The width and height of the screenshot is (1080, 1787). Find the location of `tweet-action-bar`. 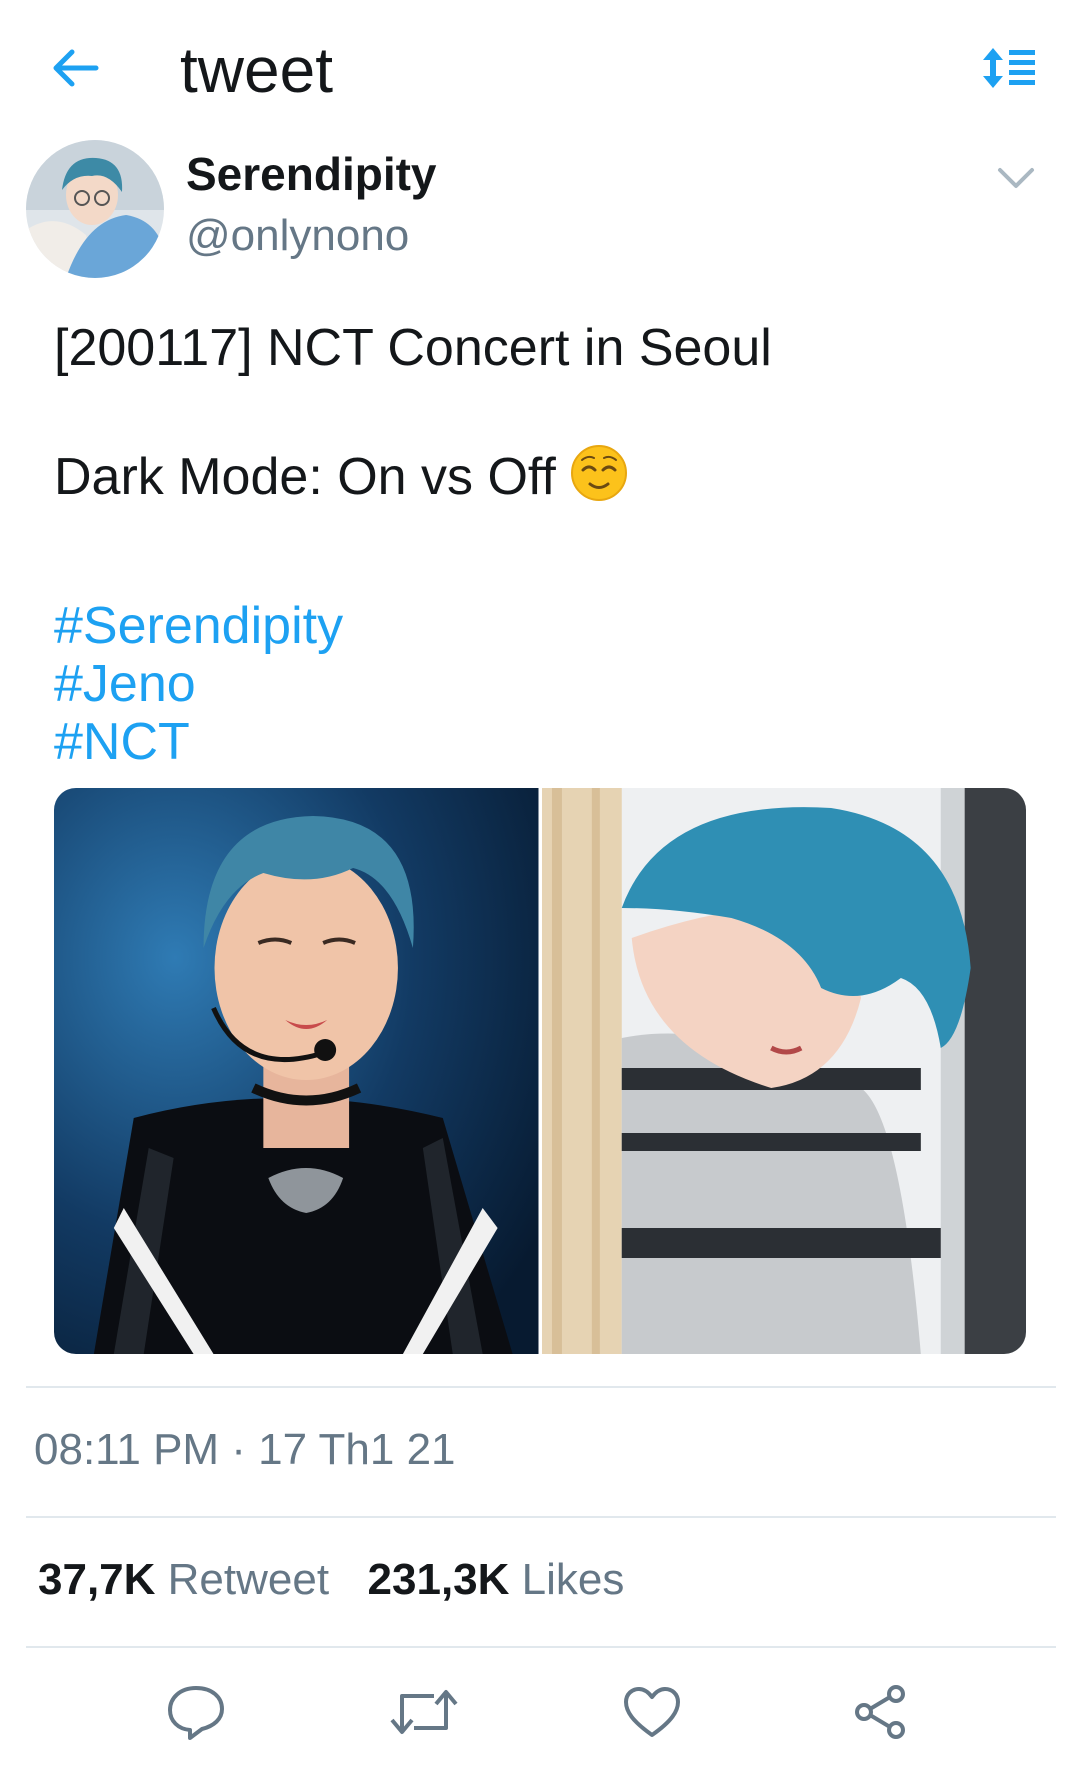

tweet-action-bar is located at coordinates (540, 1712).